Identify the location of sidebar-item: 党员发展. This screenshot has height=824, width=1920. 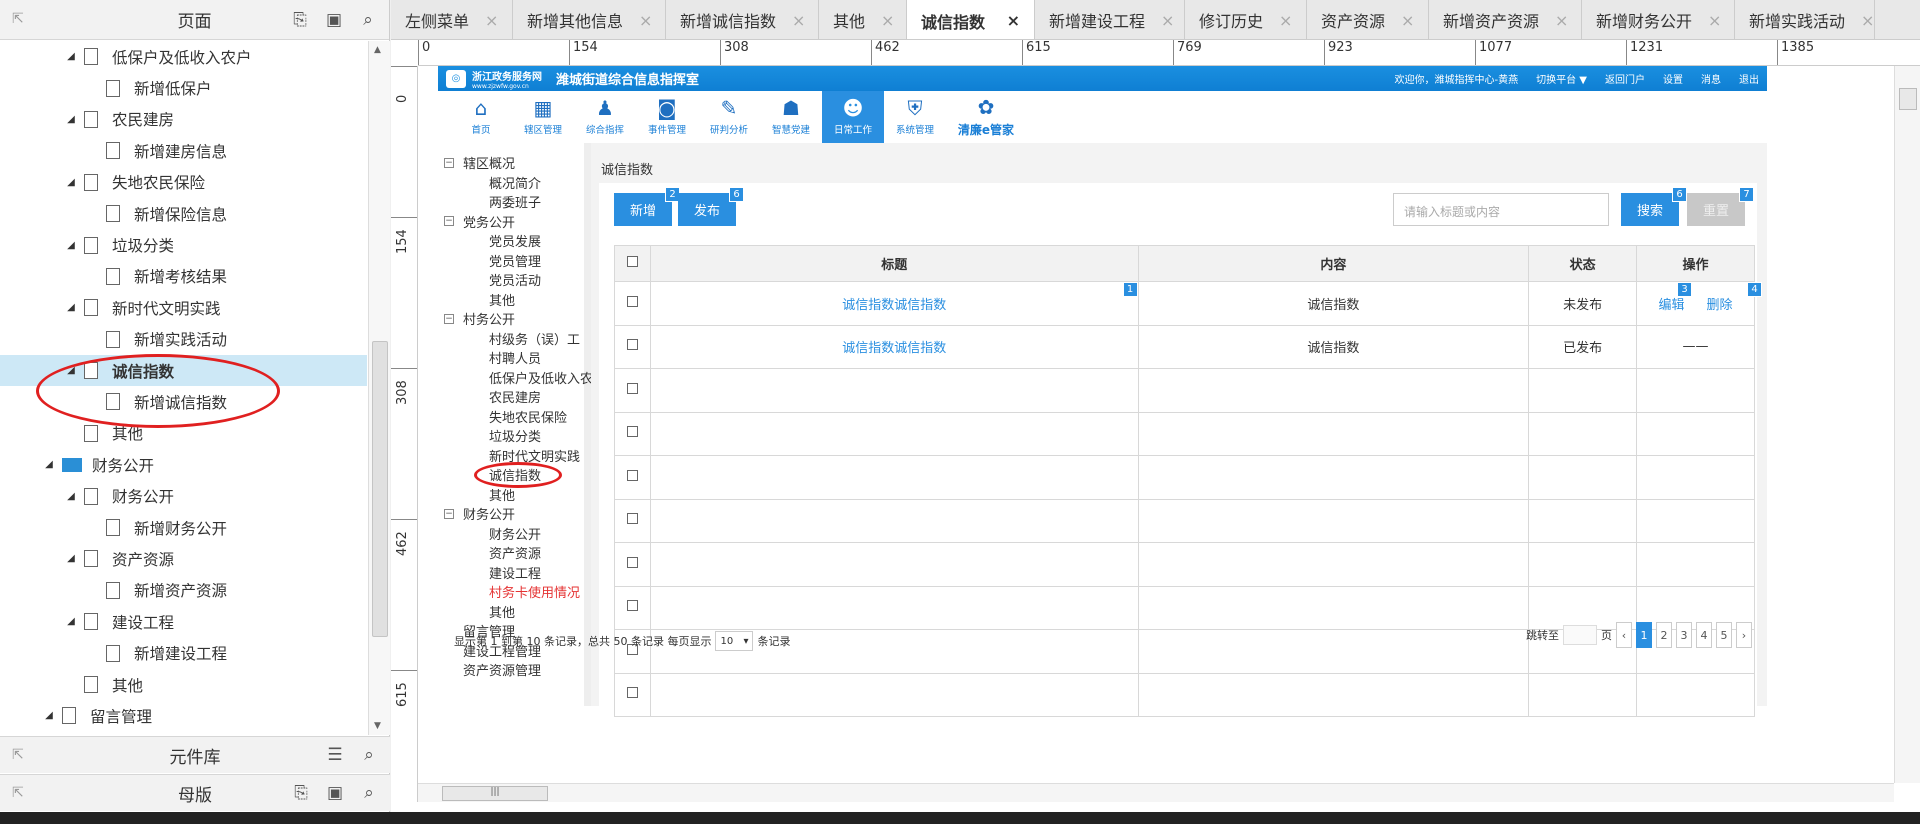
(514, 241).